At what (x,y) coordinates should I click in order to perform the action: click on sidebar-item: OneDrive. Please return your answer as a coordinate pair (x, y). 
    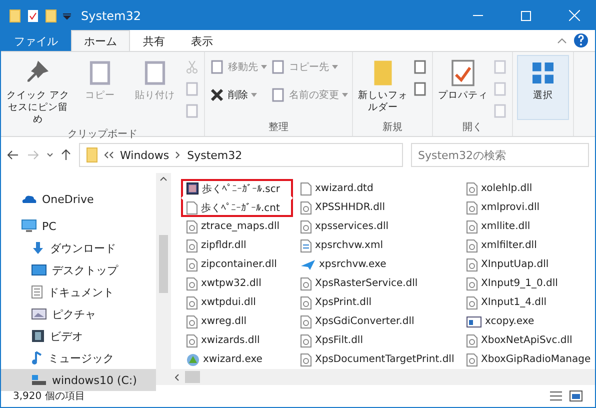
    Looking at the image, I should click on (78, 199).